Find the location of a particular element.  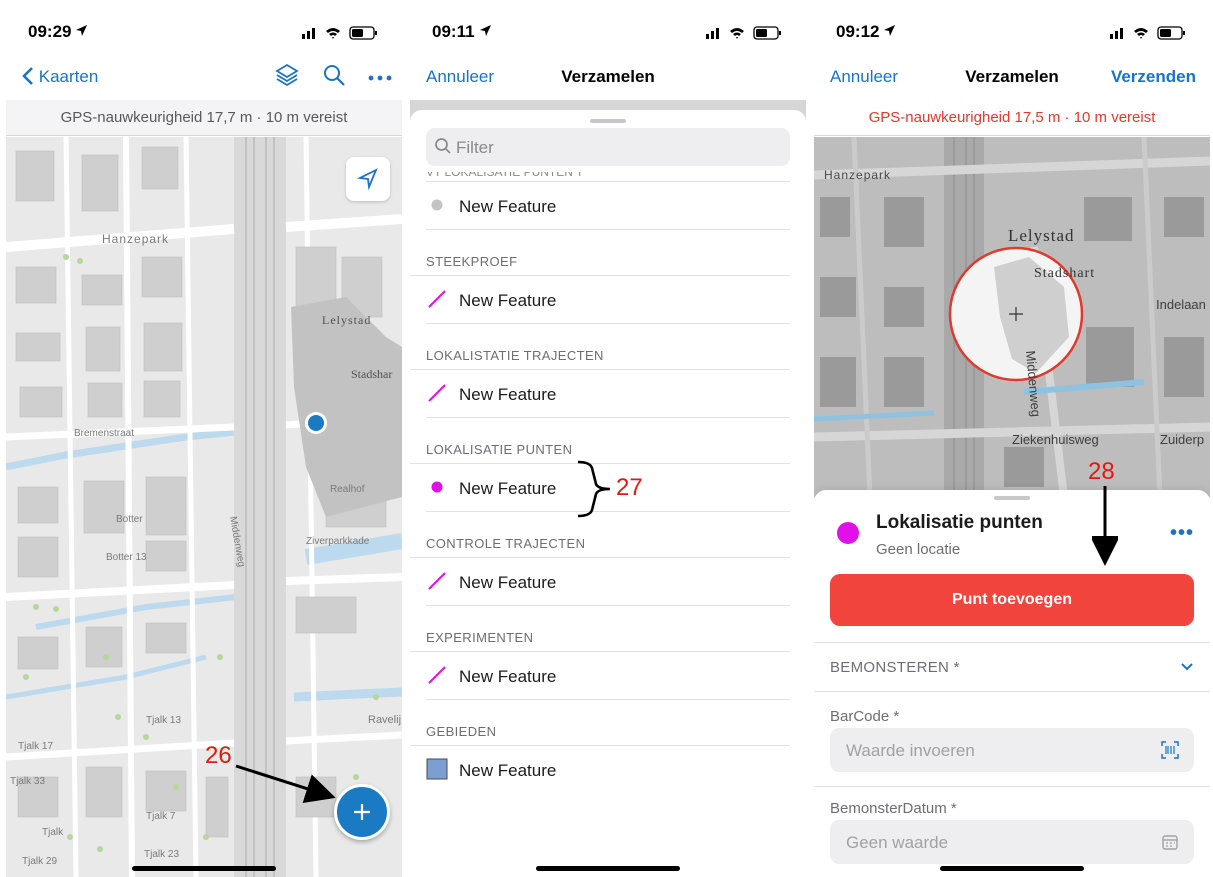

locate-button is located at coordinates (368, 179).